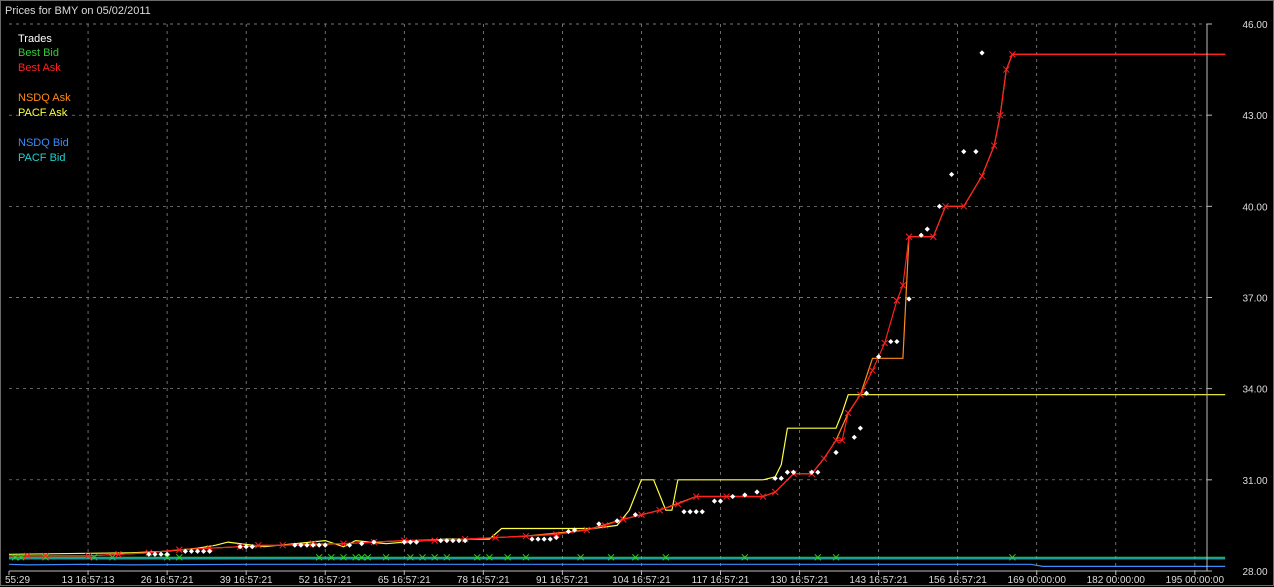 The image size is (1274, 587). What do you see at coordinates (641, 580) in the screenshot?
I see `x-tick-label: 104 16:57:21` at bounding box center [641, 580].